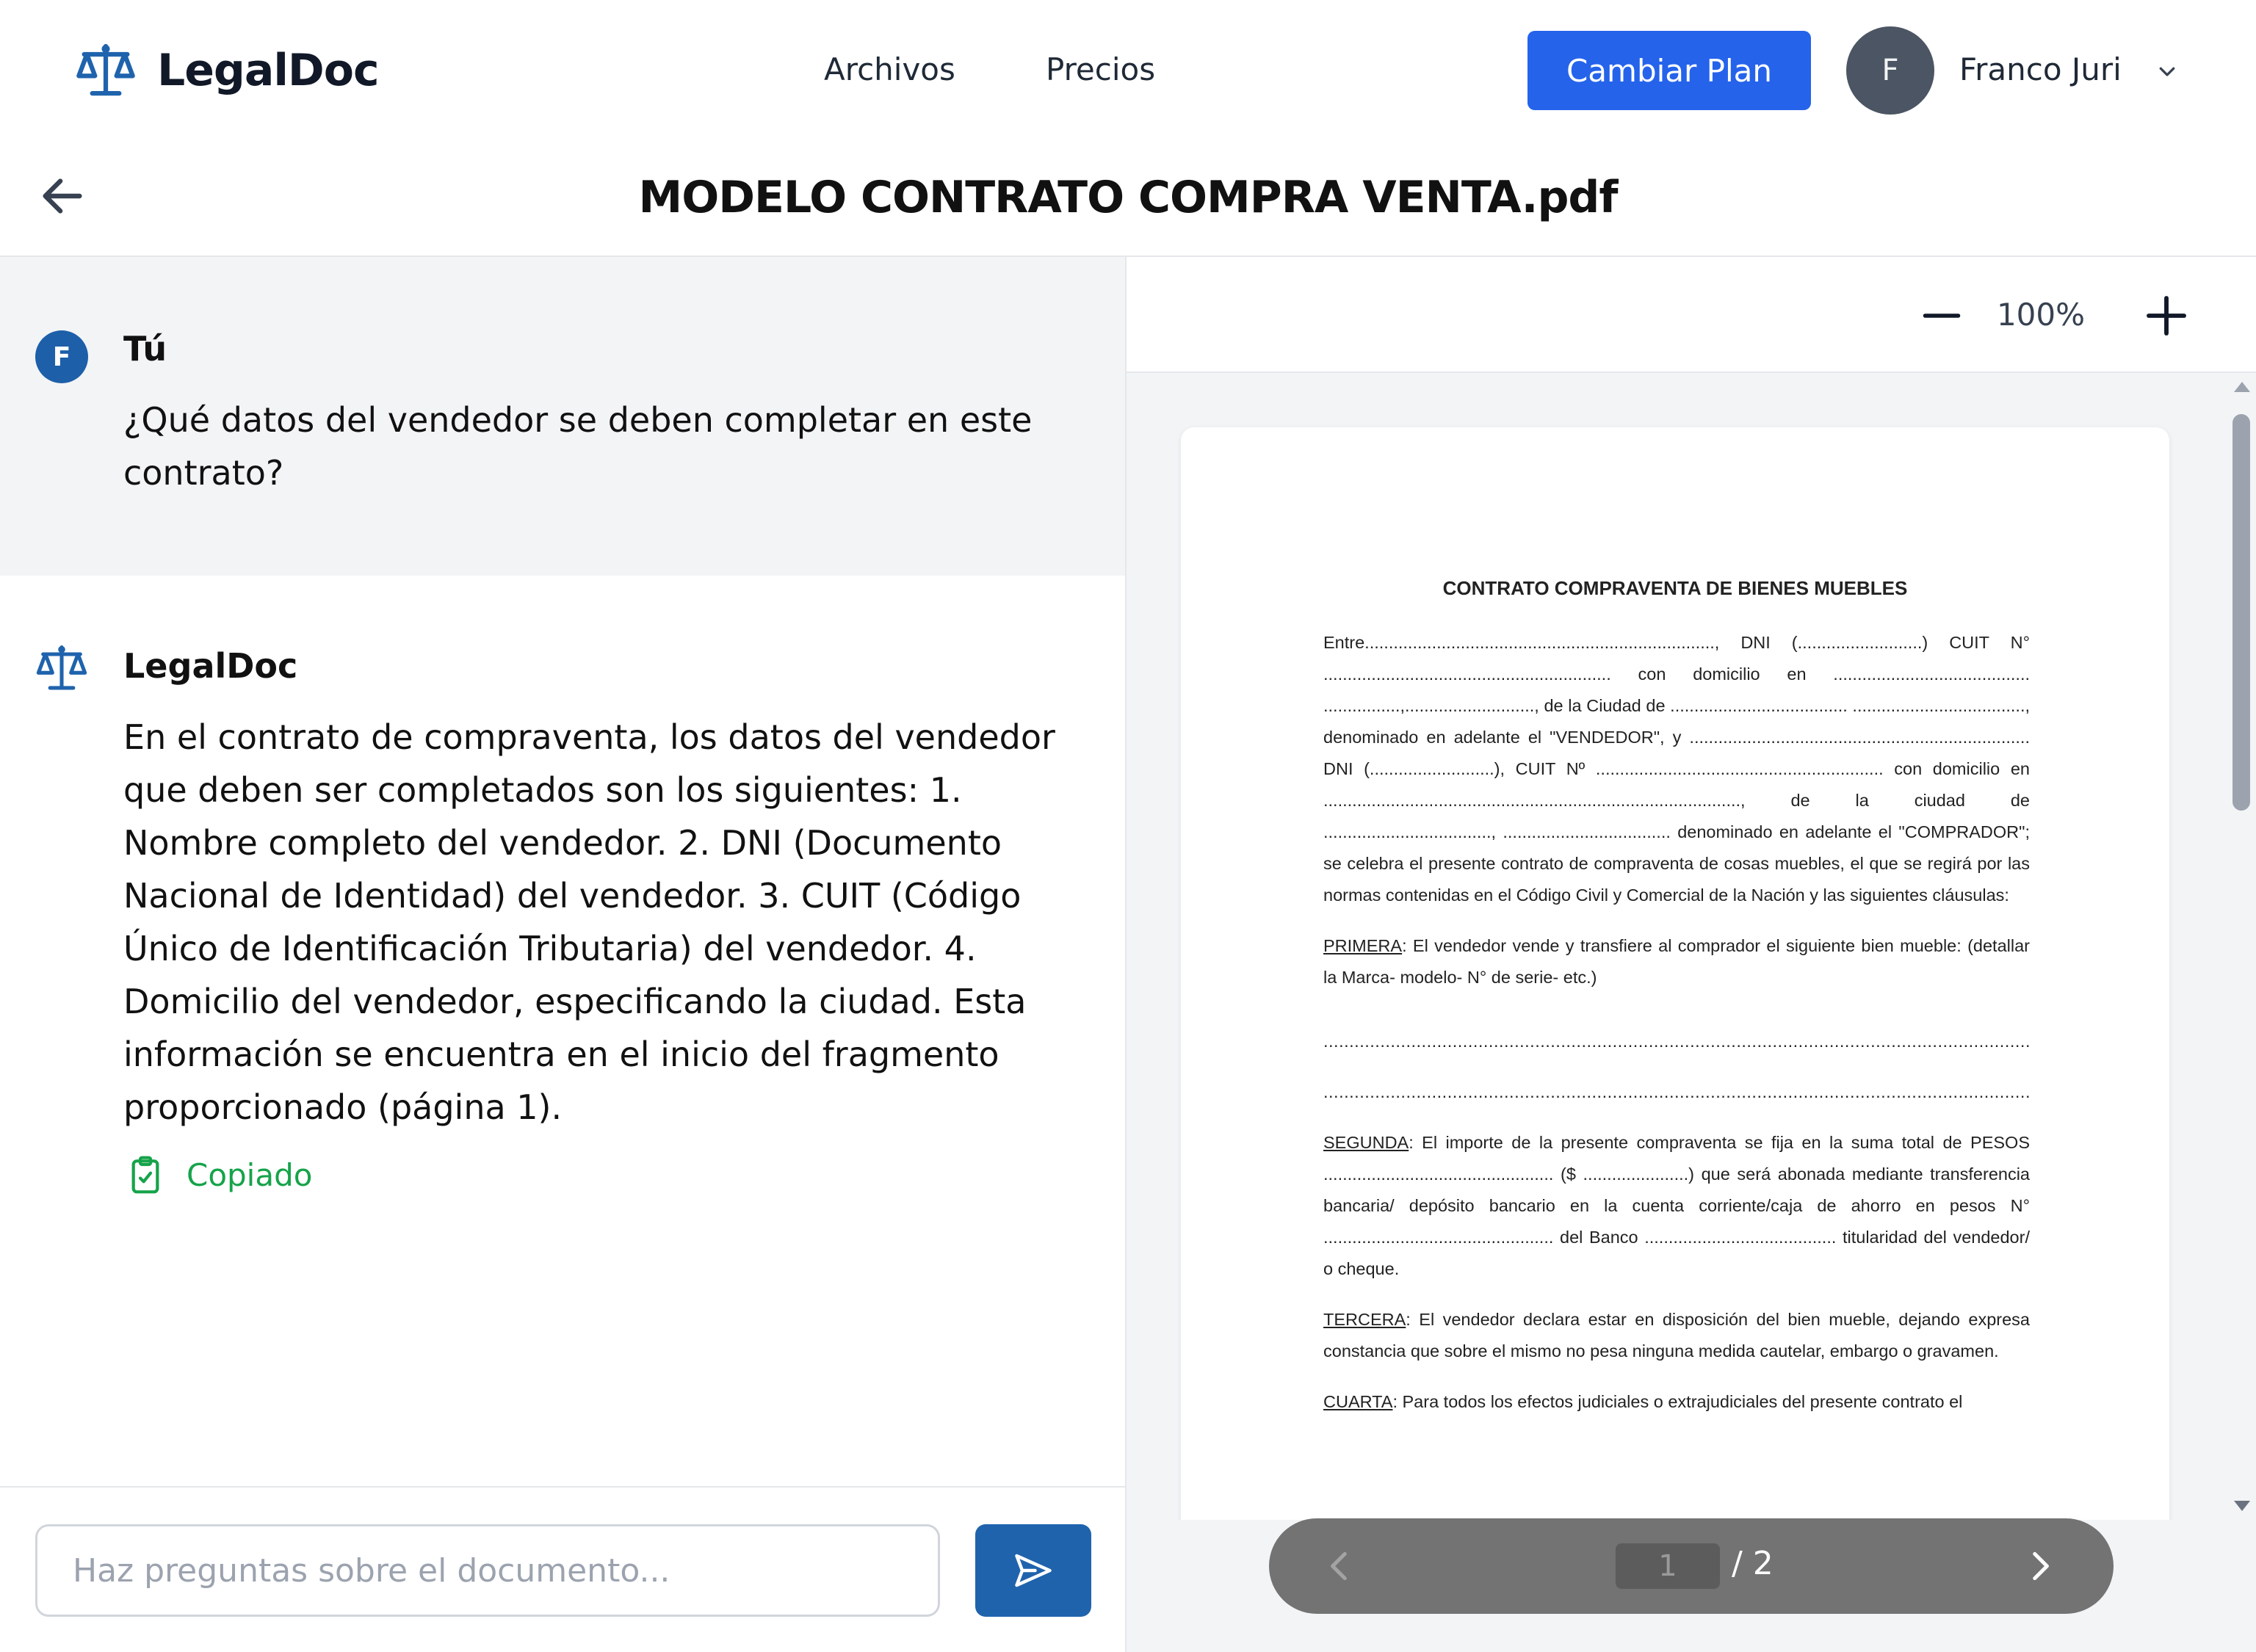  What do you see at coordinates (268, 70) in the screenshot?
I see `logo-text: LegalDoc` at bounding box center [268, 70].